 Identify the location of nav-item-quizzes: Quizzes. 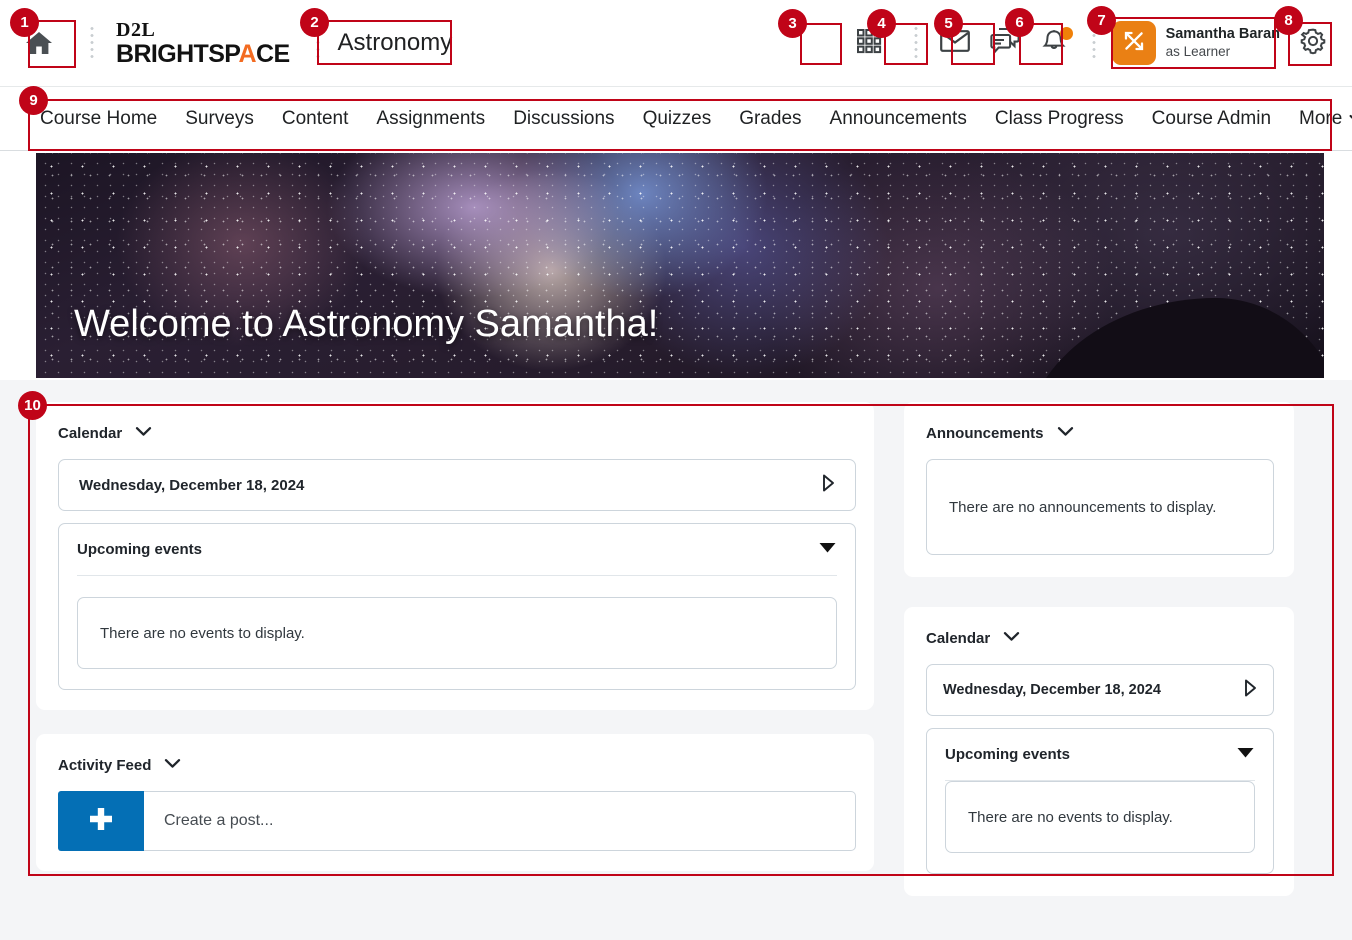
(677, 119).